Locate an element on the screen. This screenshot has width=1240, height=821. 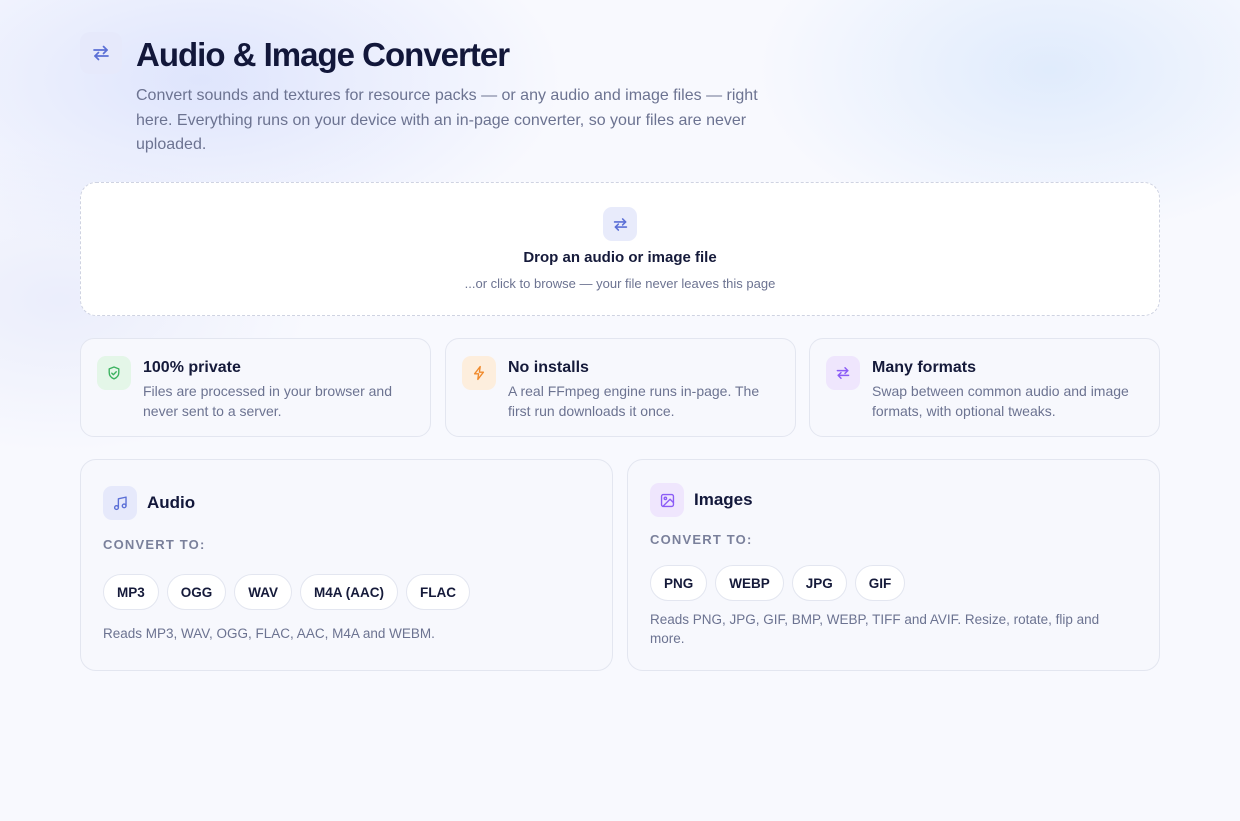
shield-check-icon is located at coordinates (114, 373).